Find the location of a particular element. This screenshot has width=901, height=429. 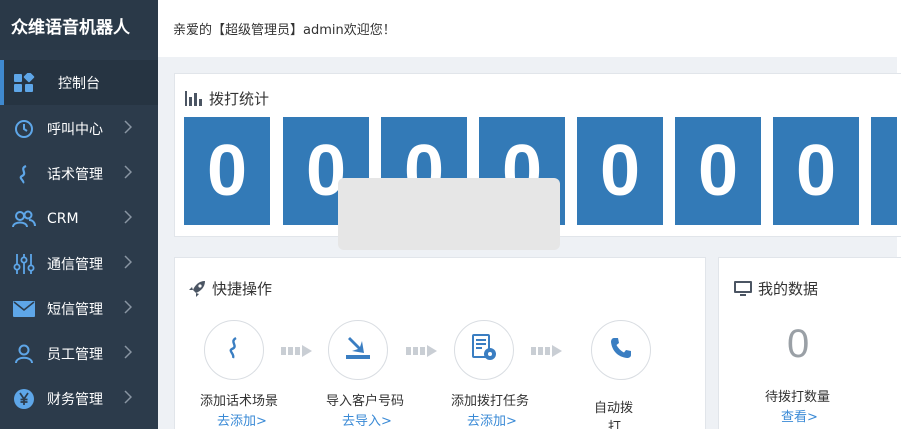

clock-icon is located at coordinates (24, 129).